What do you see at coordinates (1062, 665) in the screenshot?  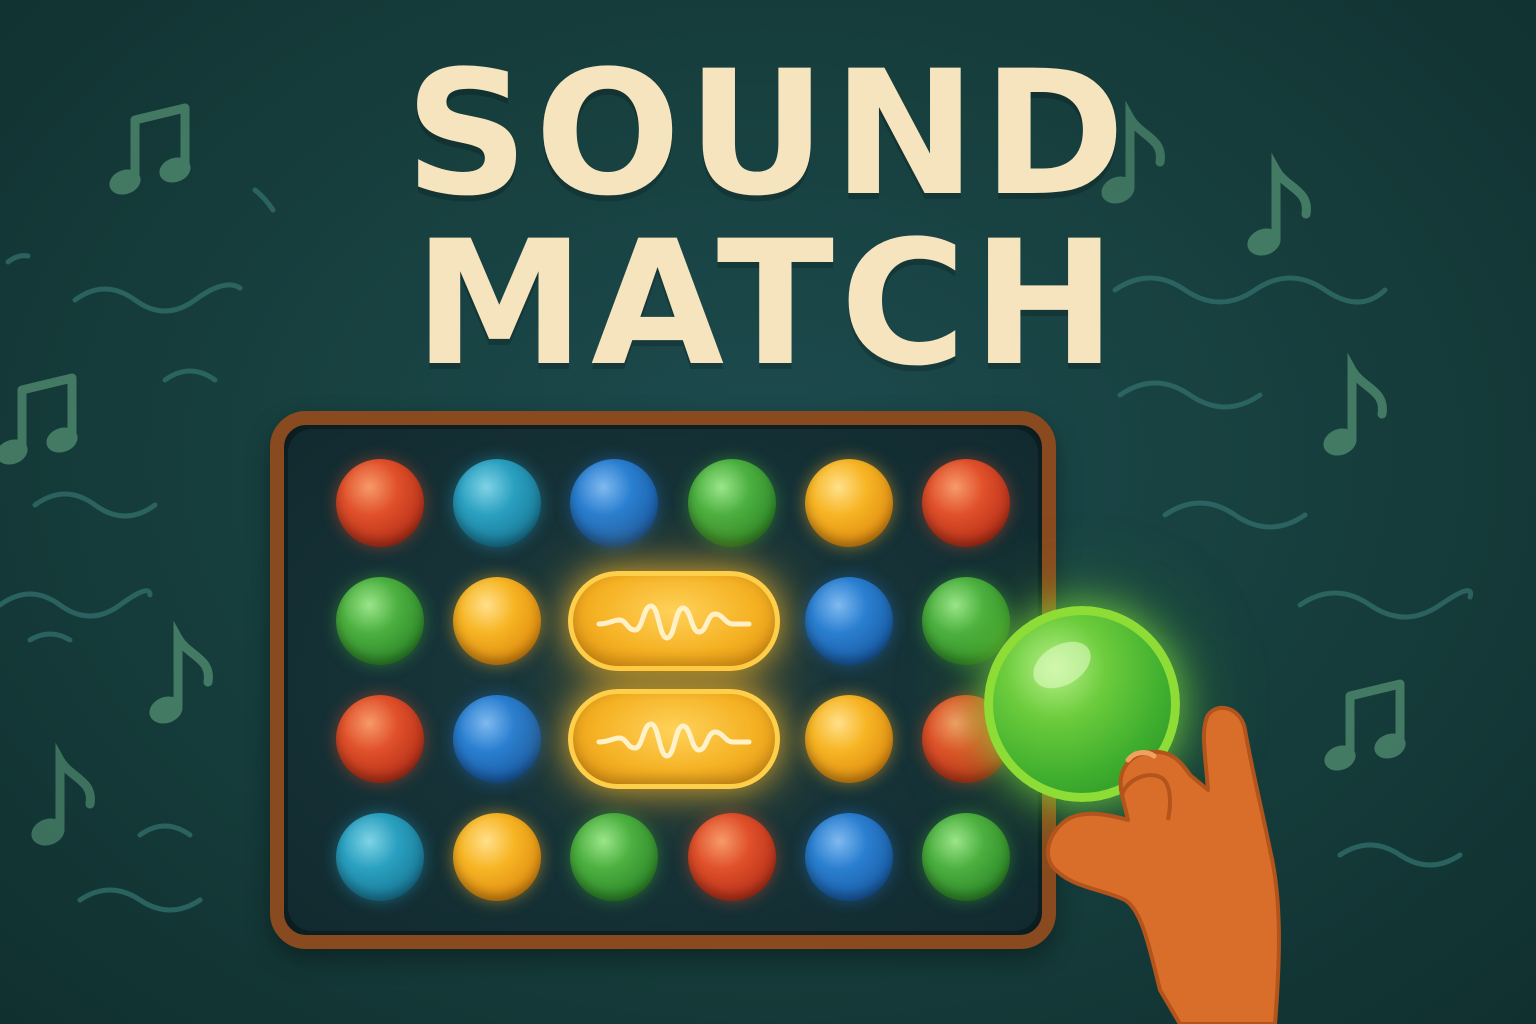 I see `ball-highlight` at bounding box center [1062, 665].